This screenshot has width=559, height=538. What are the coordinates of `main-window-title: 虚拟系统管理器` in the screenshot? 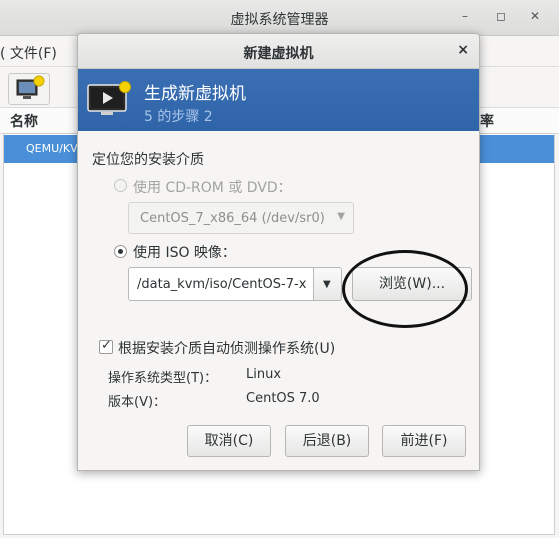 It's located at (279, 20).